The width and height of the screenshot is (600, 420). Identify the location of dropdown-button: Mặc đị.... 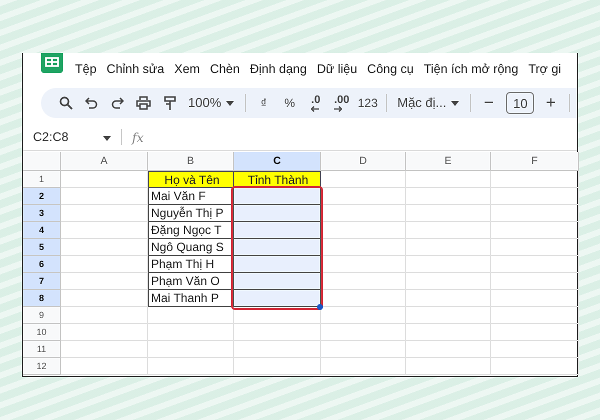
(428, 103).